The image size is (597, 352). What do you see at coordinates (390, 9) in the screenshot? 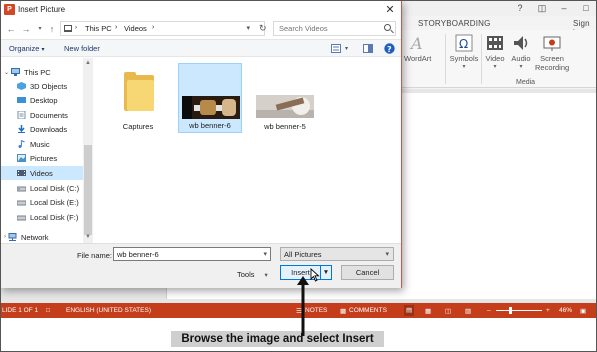
I see `close-icon: ✕` at bounding box center [390, 9].